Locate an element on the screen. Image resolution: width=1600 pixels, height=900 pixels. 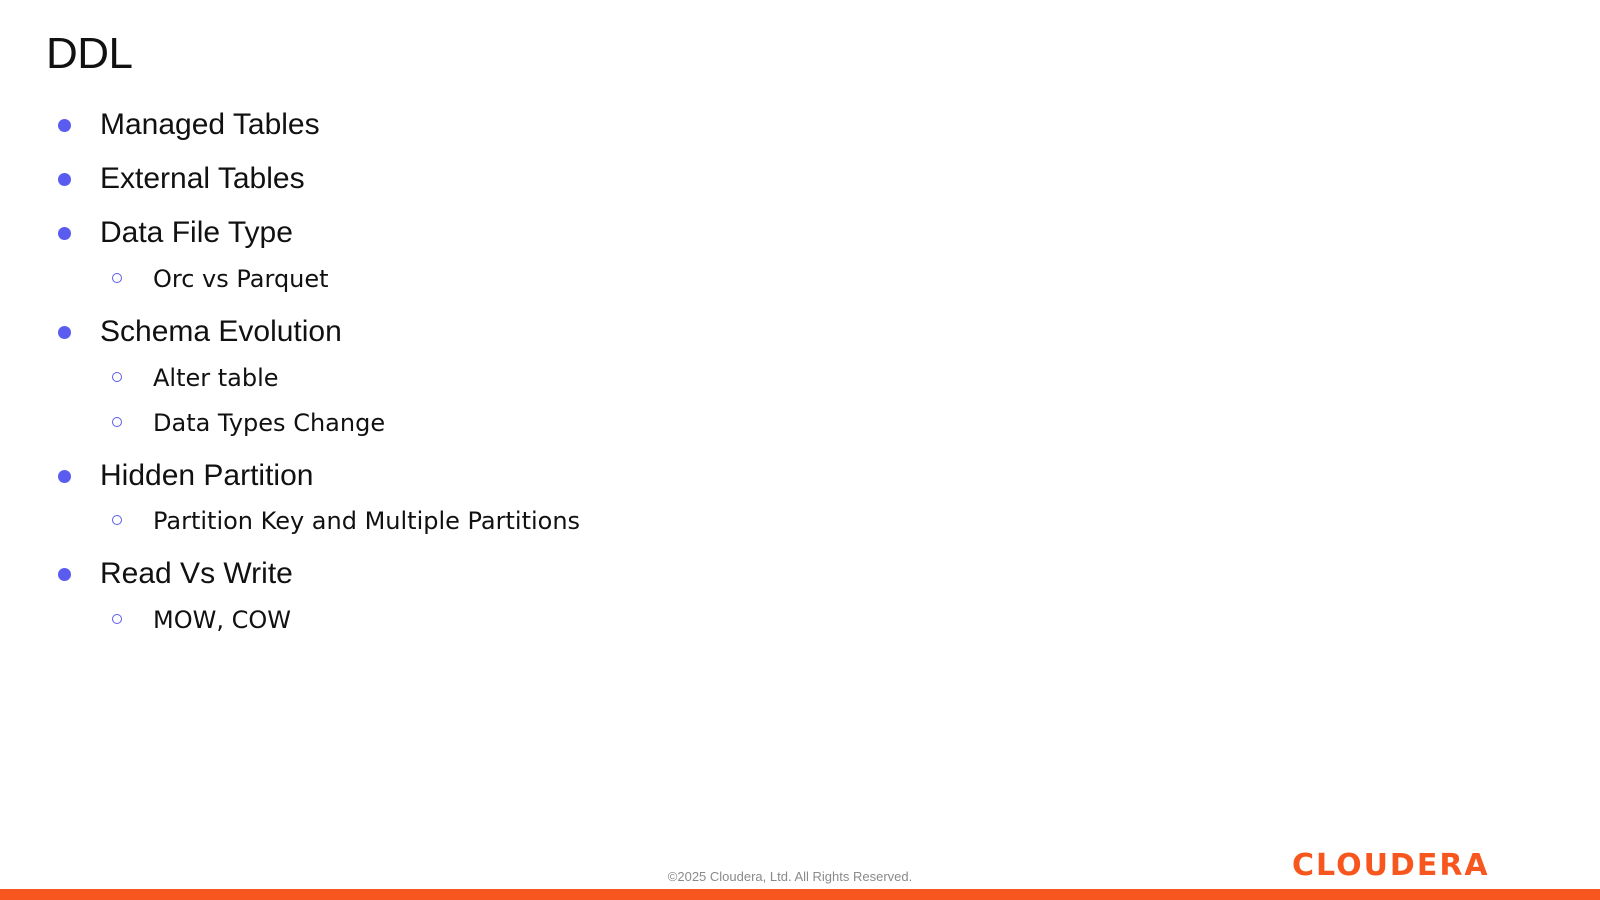
sub-bullet-label: MOW, COW is located at coordinates (222, 620).